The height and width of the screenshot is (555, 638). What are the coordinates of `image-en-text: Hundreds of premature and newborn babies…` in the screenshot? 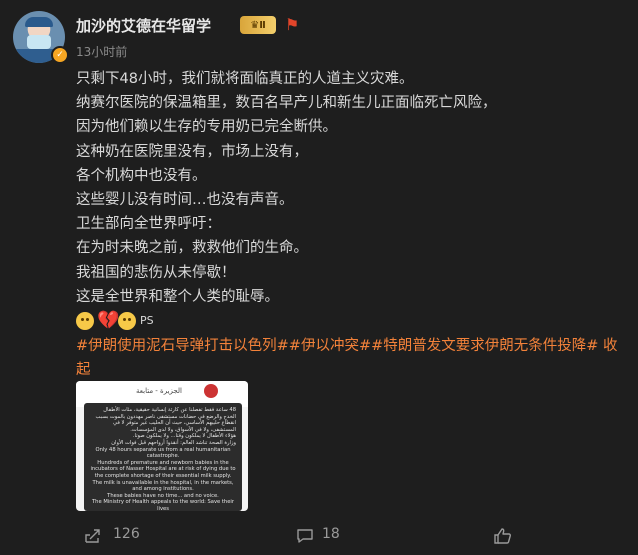 It's located at (163, 469).